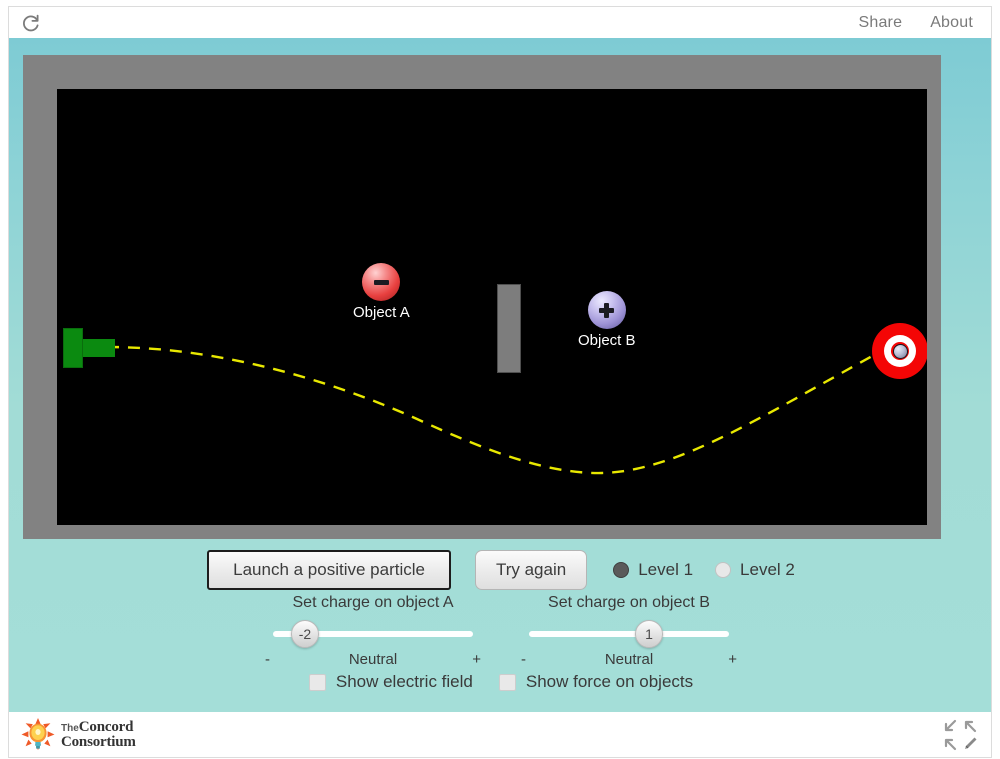  I want to click on radio-level-2: Level 2, so click(755, 570).